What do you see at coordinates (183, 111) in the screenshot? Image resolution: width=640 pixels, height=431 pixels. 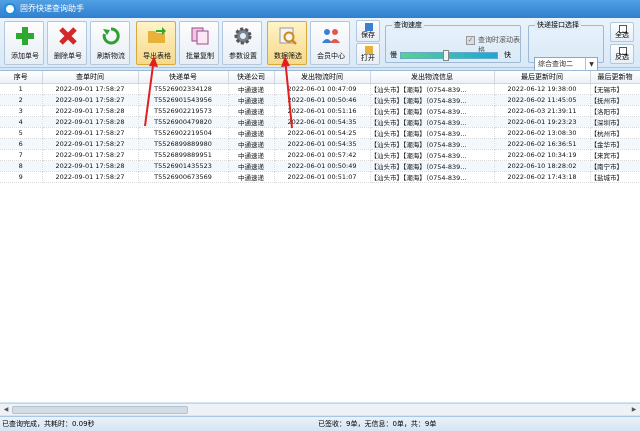 I see `cell-tracking-number: T5526902219573` at bounding box center [183, 111].